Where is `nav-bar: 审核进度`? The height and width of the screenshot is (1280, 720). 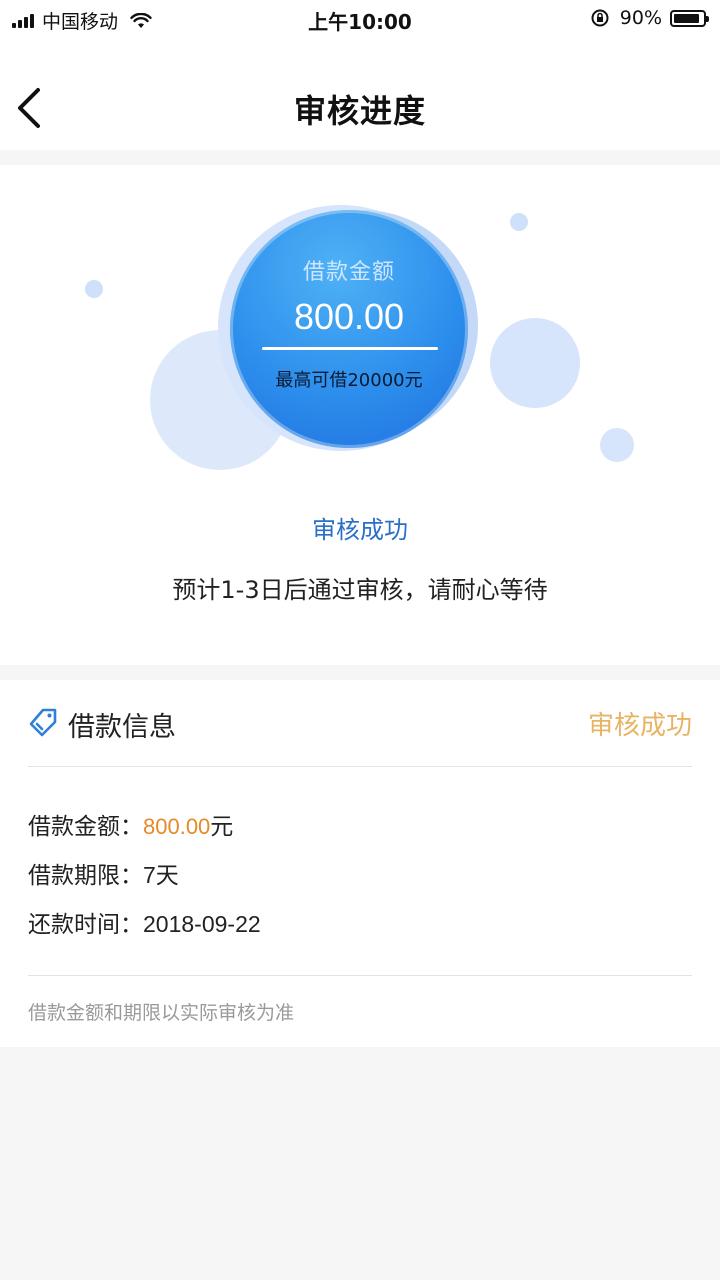 nav-bar: 审核进度 is located at coordinates (360, 93).